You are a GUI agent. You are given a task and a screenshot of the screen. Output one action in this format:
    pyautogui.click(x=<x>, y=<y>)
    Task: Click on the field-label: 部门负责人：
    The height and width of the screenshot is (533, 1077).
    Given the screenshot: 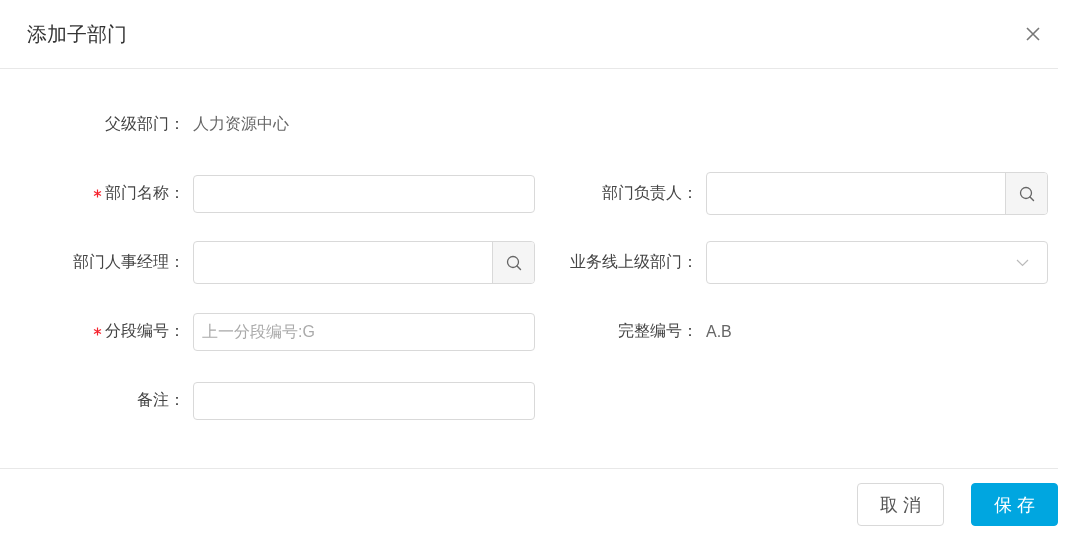 What is the action you would take?
    pyautogui.click(x=650, y=193)
    